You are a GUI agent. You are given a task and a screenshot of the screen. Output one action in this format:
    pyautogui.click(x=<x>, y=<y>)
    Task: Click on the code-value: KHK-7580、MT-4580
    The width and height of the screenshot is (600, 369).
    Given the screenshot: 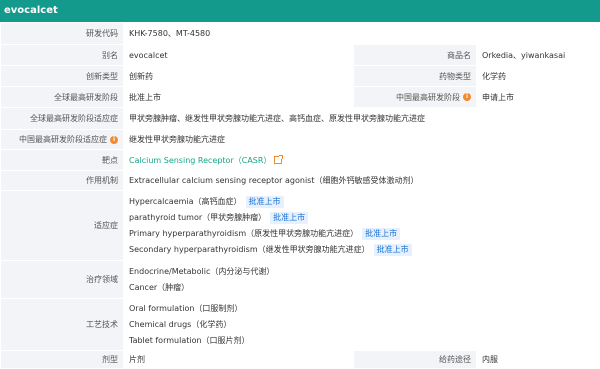 What is the action you would take?
    pyautogui.click(x=362, y=34)
    